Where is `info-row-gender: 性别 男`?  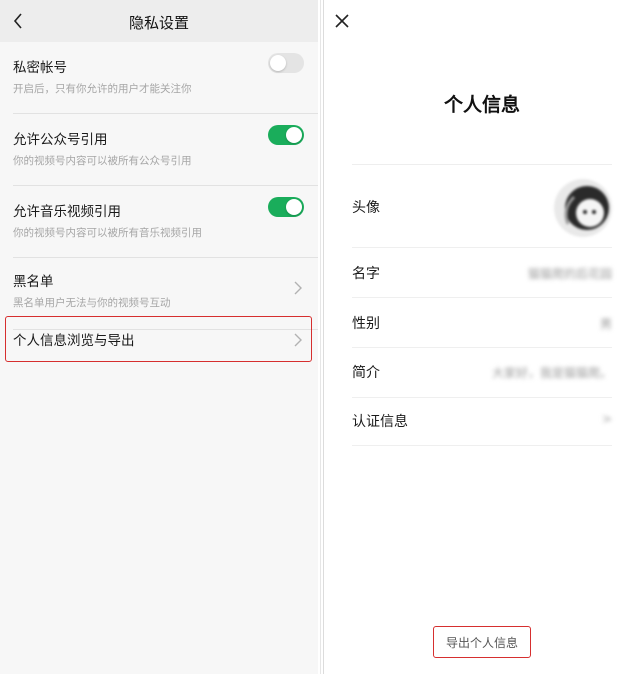 info-row-gender: 性别 男 is located at coordinates (482, 323).